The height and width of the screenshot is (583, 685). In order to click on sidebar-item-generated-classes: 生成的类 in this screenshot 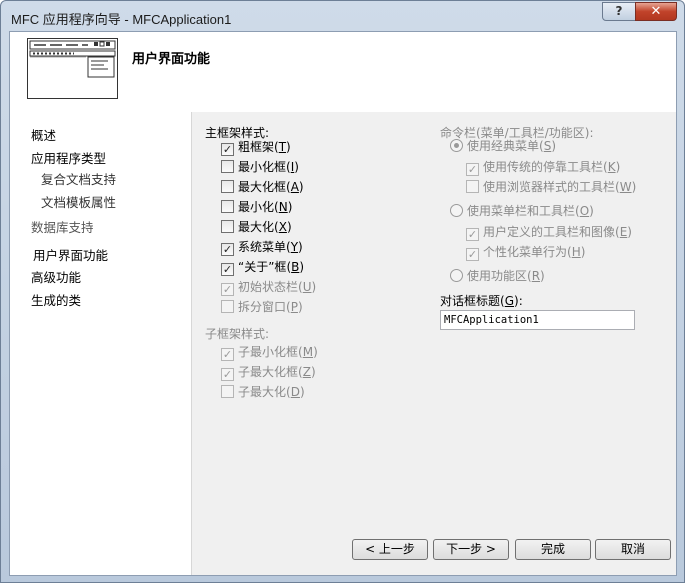, I will do `click(56, 299)`.